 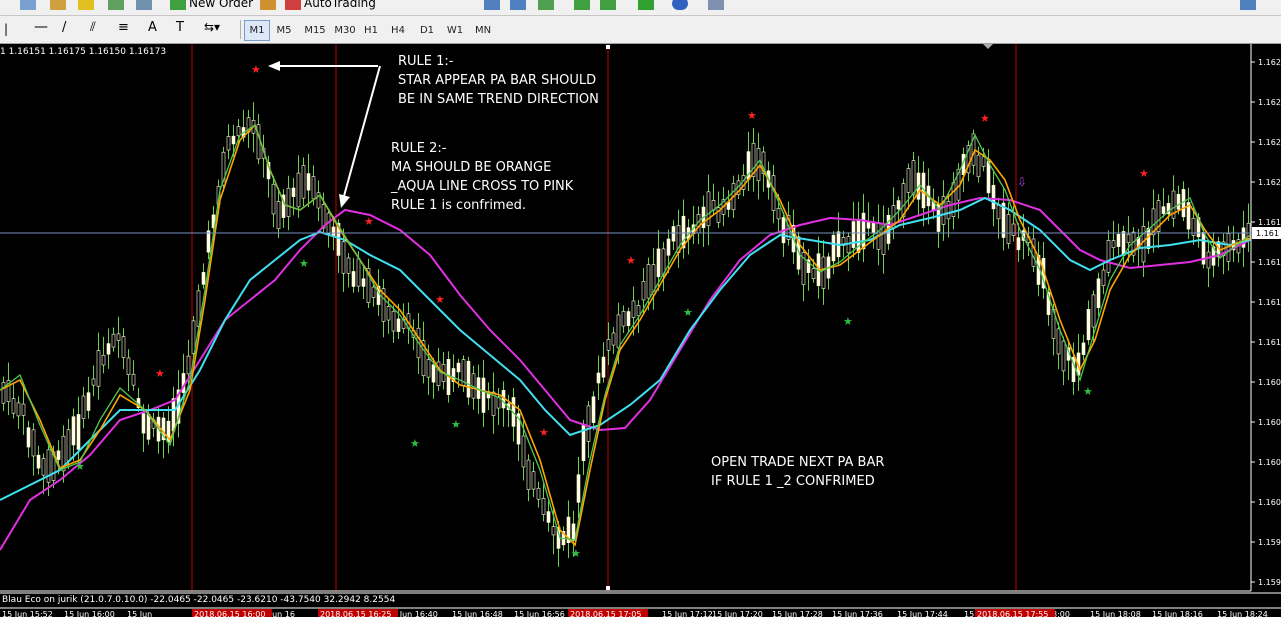 I want to click on timeframe-m5-button: M5, so click(x=284, y=30).